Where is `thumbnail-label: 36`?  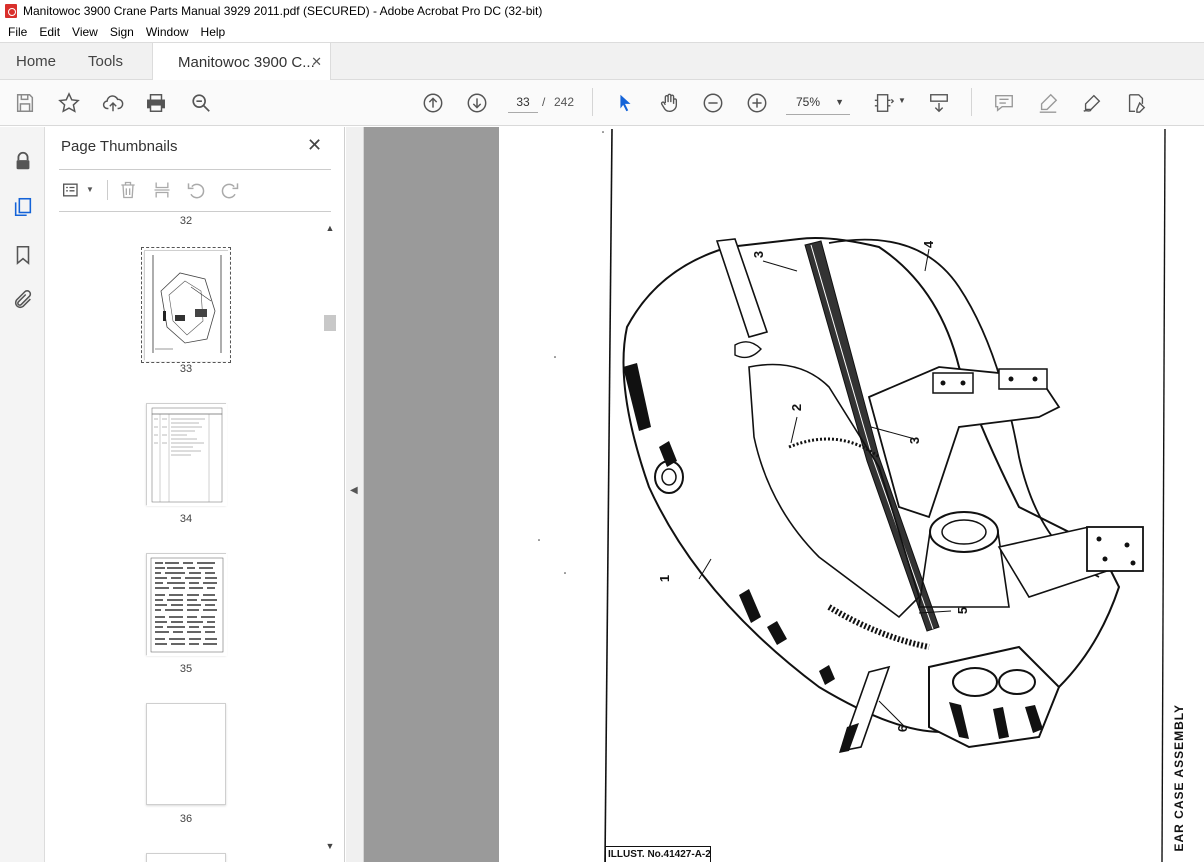
thumbnail-label: 36 is located at coordinates (186, 819).